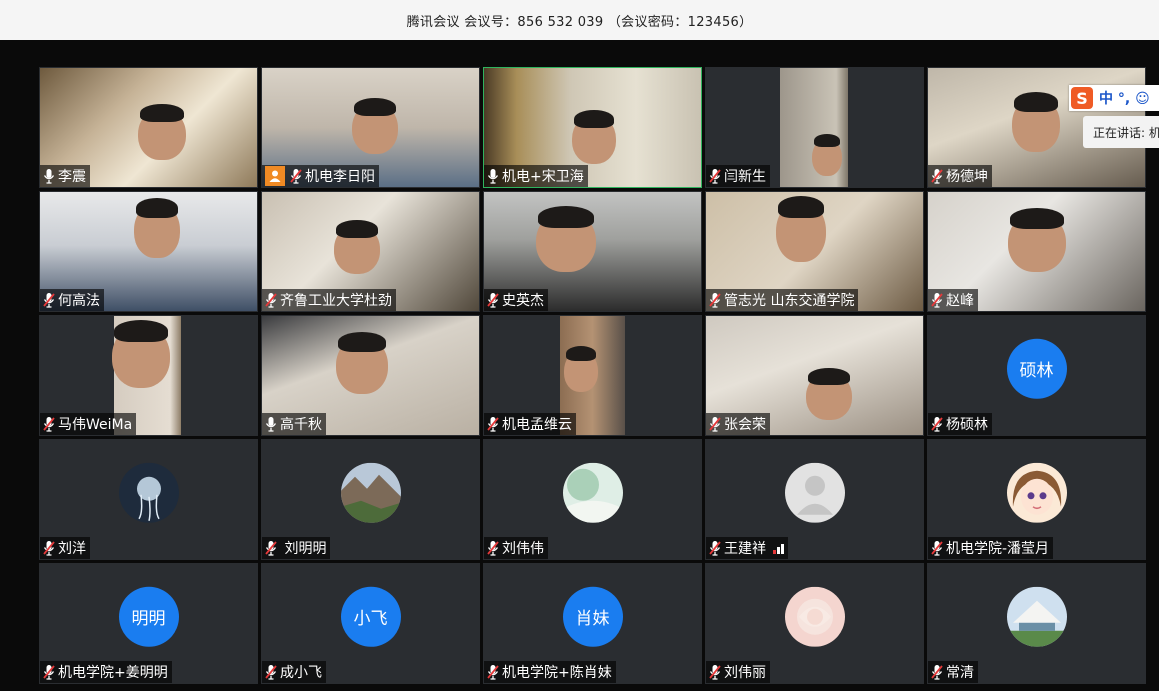  What do you see at coordinates (814, 251) in the screenshot?
I see `participant-video-tile: 管志光 山东交通学院` at bounding box center [814, 251].